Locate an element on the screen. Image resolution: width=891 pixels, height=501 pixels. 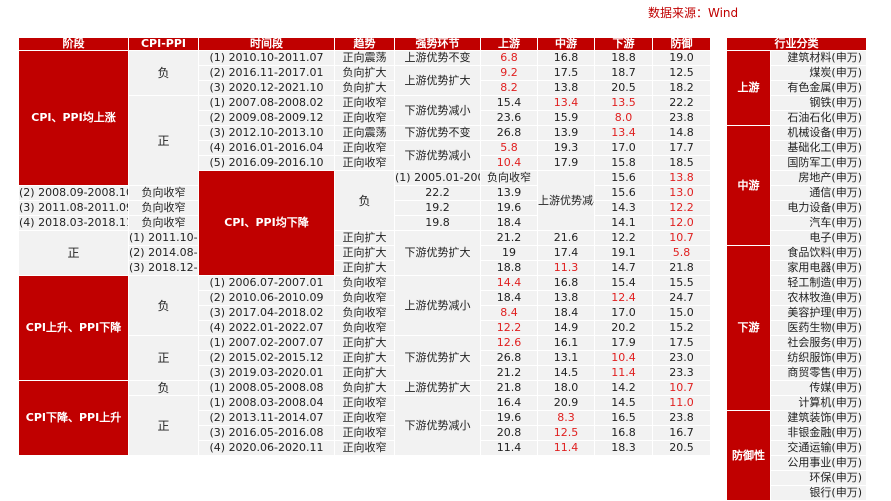
industry-row: 上游 建筑材料(申万) is located at coordinates (796, 88).